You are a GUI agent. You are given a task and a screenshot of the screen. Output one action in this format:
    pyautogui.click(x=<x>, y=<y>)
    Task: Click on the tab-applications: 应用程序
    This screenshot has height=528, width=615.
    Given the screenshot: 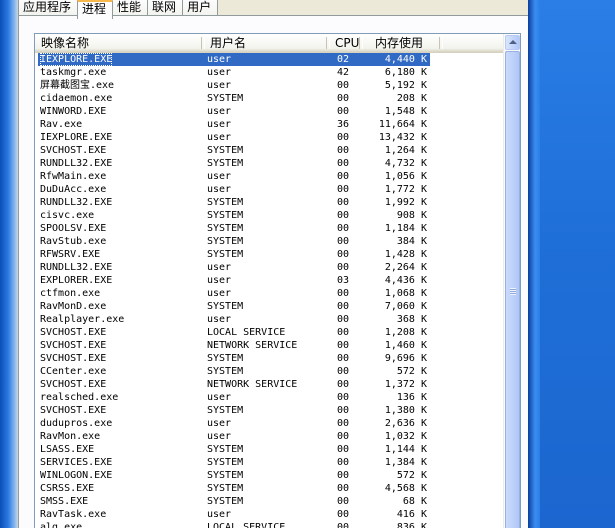 What is the action you would take?
    pyautogui.click(x=48, y=8)
    